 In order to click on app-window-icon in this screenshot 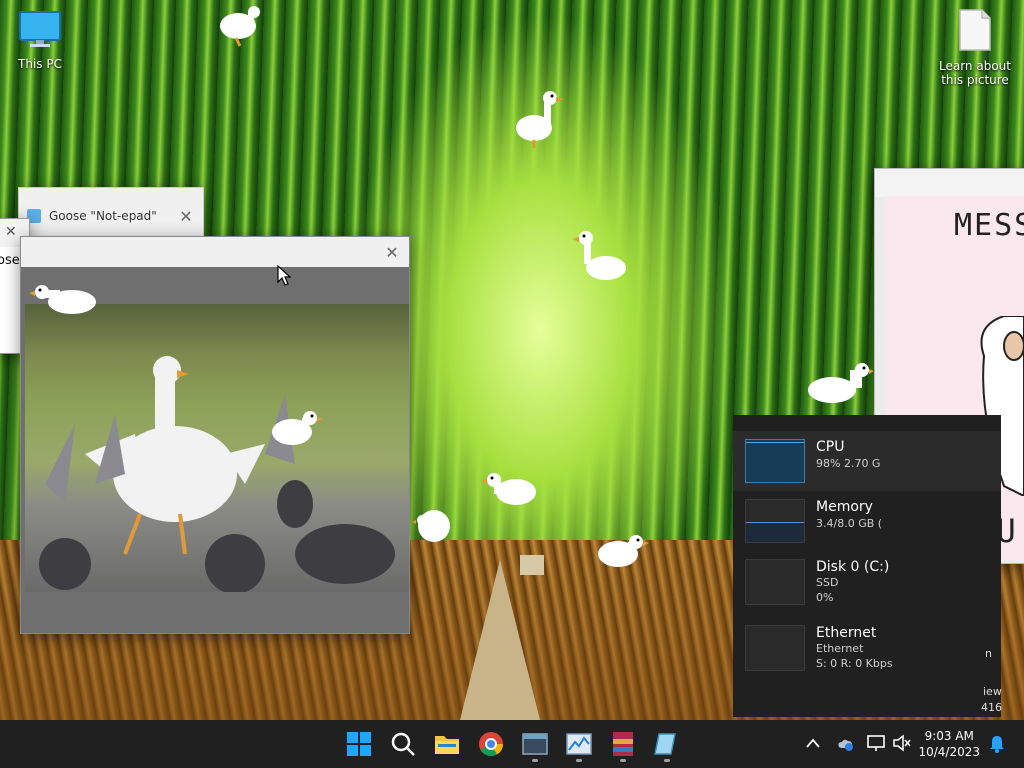, I will do `click(535, 744)`.